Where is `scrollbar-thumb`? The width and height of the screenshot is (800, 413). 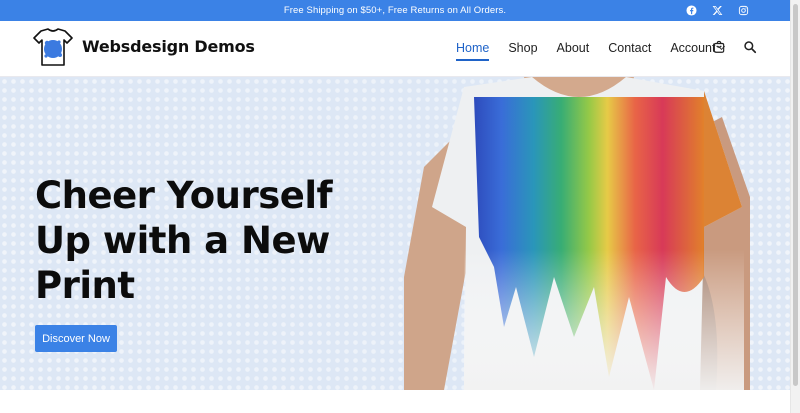 scrollbar-thumb is located at coordinates (795, 195).